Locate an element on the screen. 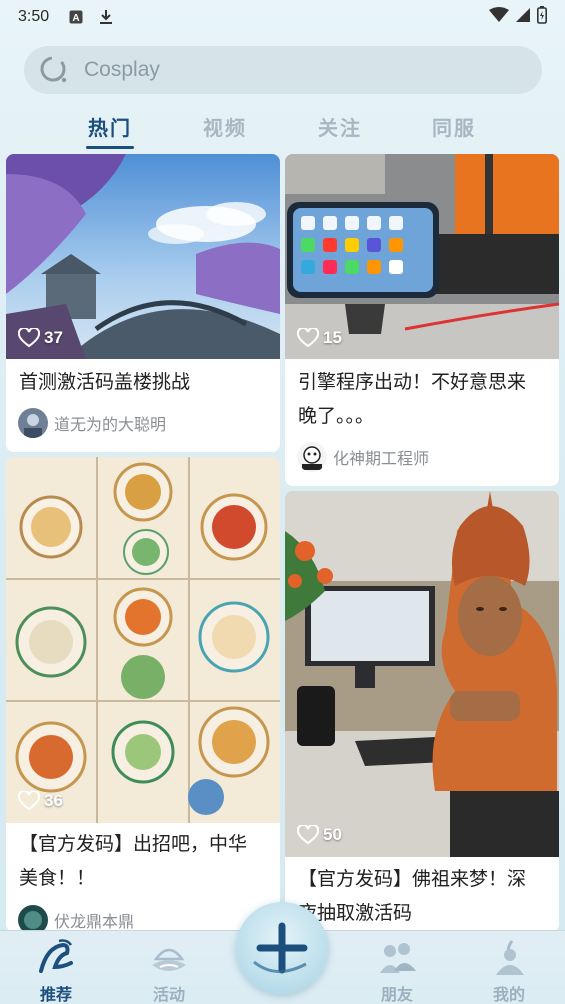  tab-same-server: 同服 is located at coordinates (454, 126).